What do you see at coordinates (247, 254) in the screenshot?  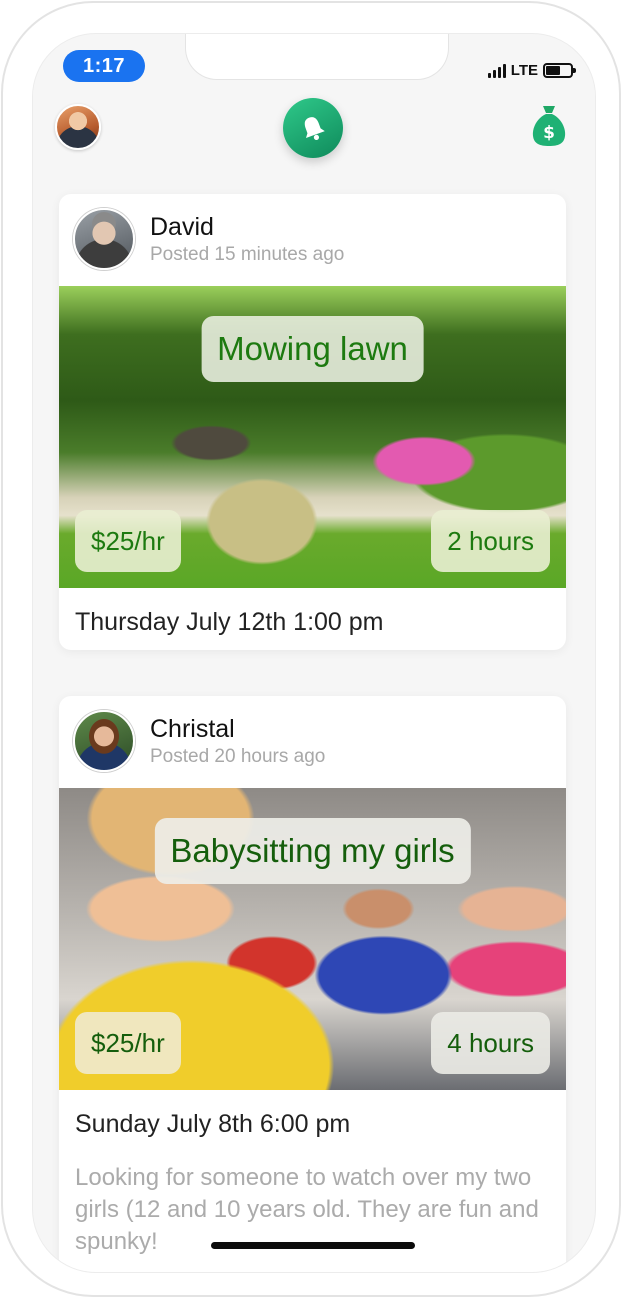 I see `posted-time: Posted 15 minutes ago` at bounding box center [247, 254].